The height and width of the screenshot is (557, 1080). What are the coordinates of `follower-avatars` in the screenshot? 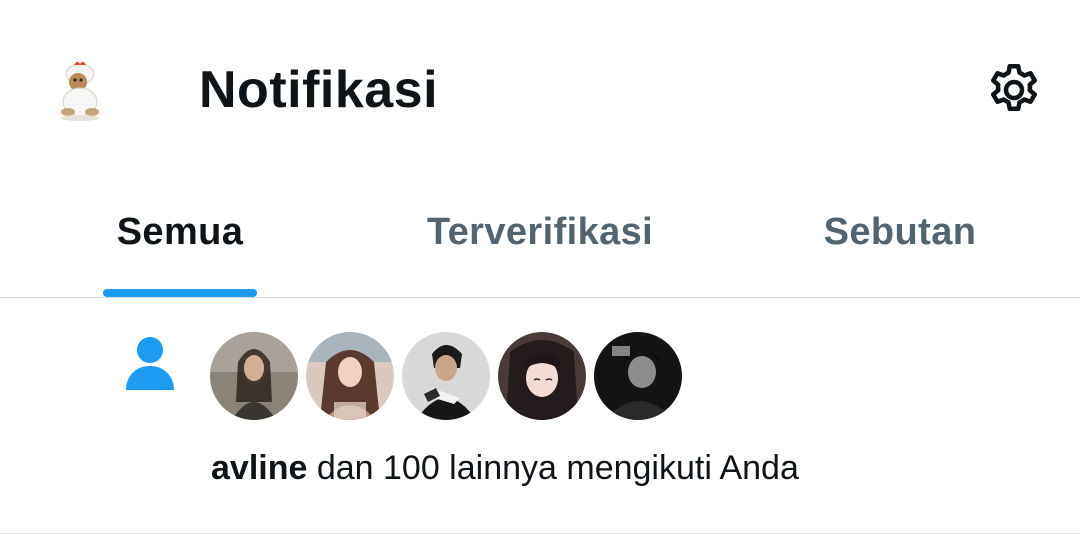 It's located at (446, 376).